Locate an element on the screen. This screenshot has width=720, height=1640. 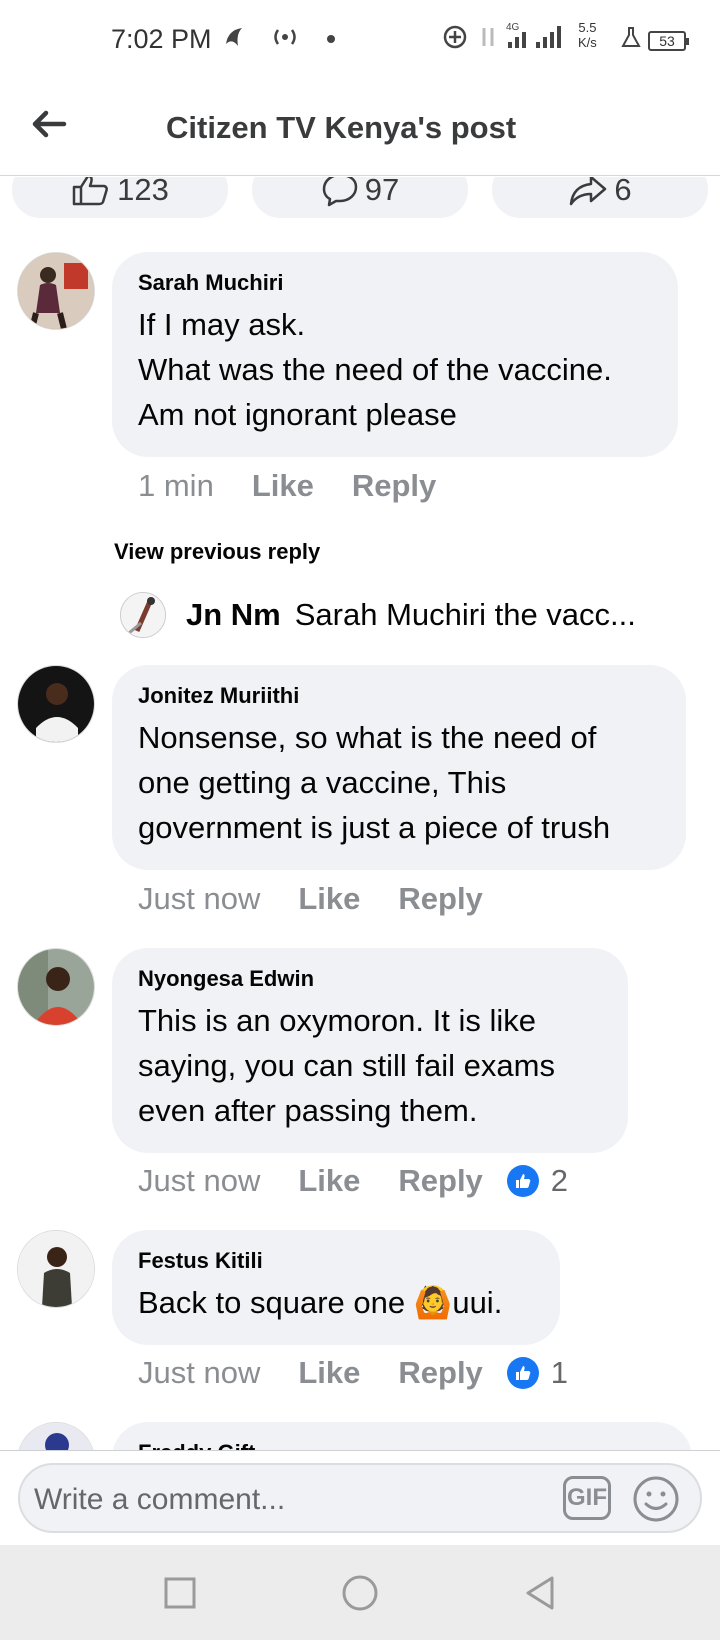
net-speed-value: 5.5 is located at coordinates (587, 27).